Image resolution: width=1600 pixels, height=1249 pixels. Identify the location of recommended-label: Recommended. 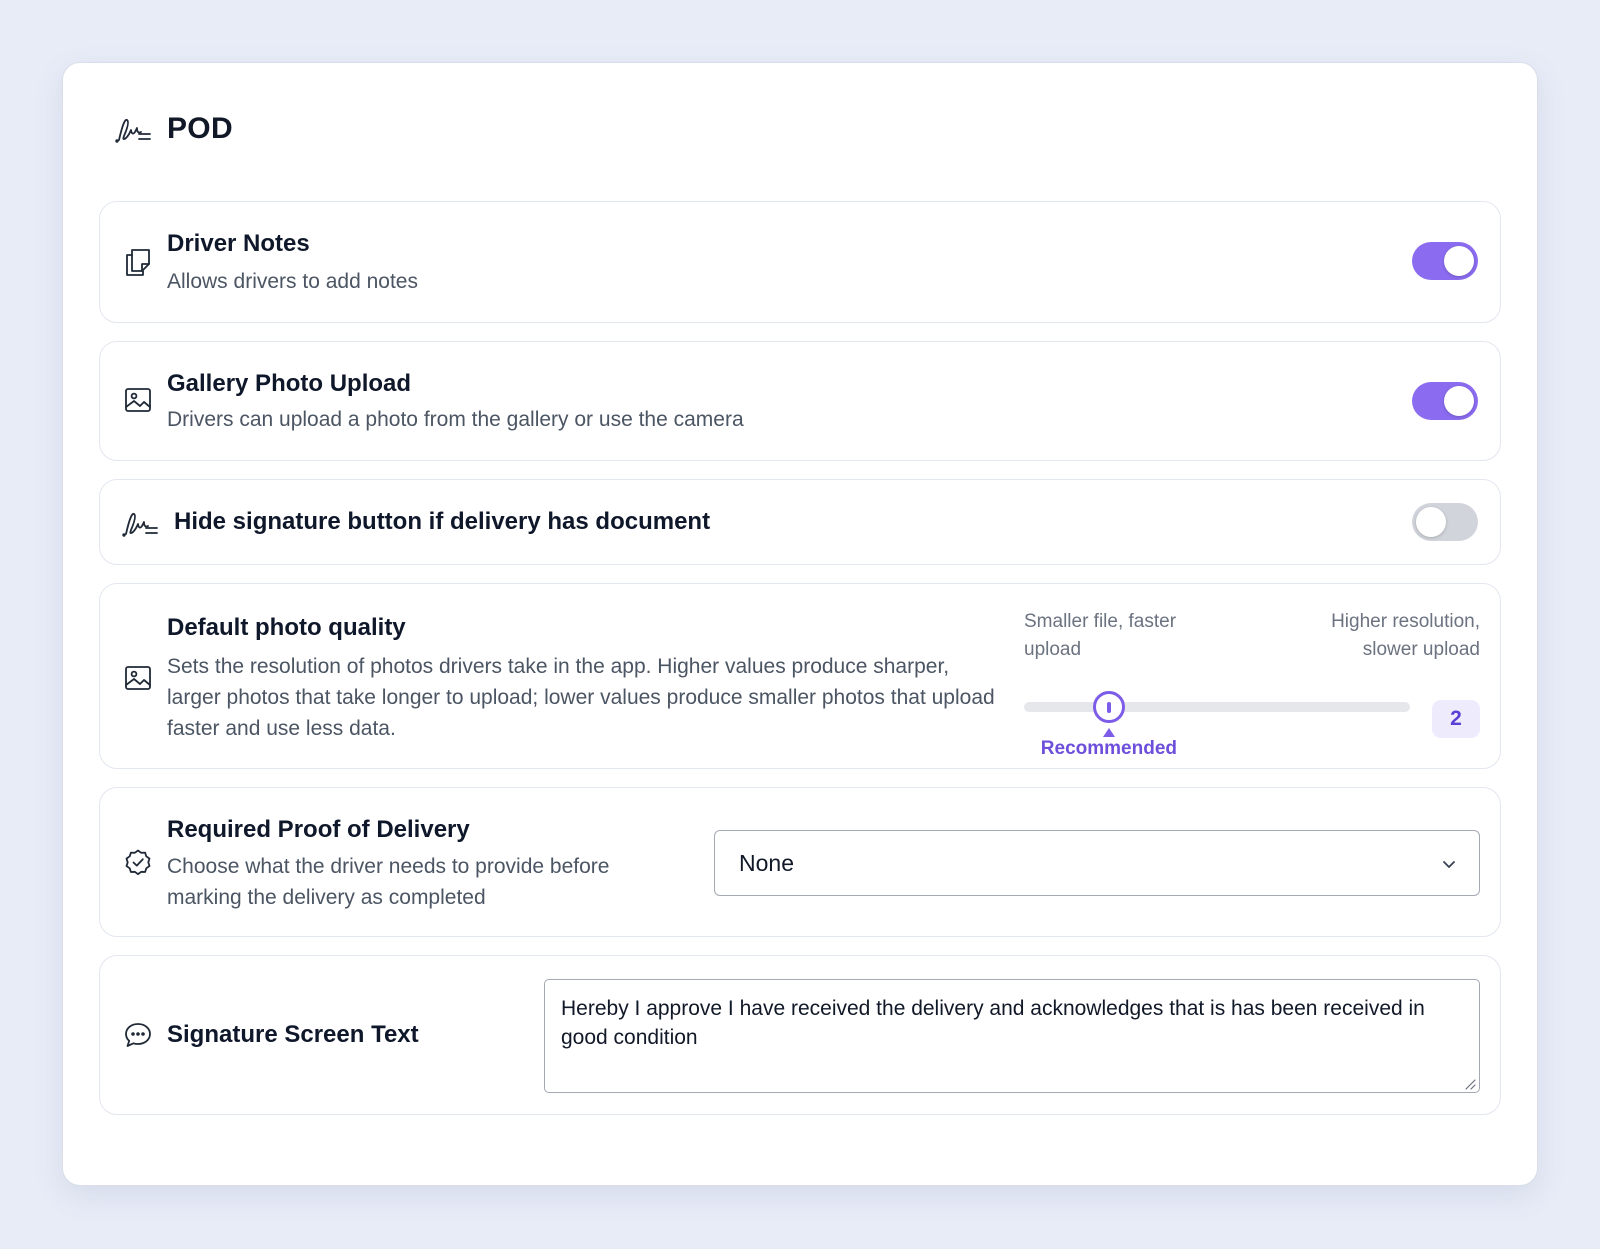
(1108, 748).